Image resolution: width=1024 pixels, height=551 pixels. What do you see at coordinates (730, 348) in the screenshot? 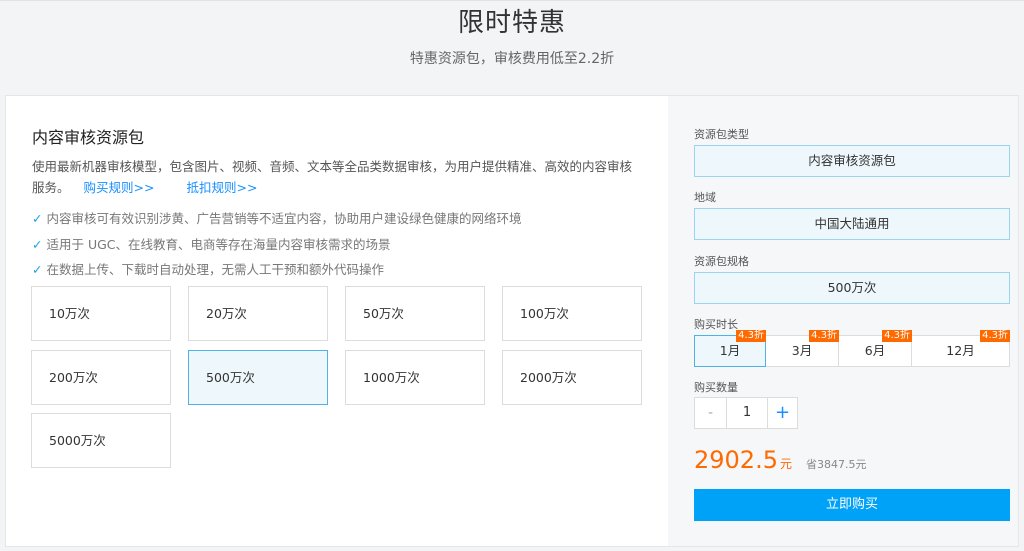
I see `duration-1-month: 1月 4.3折` at bounding box center [730, 348].